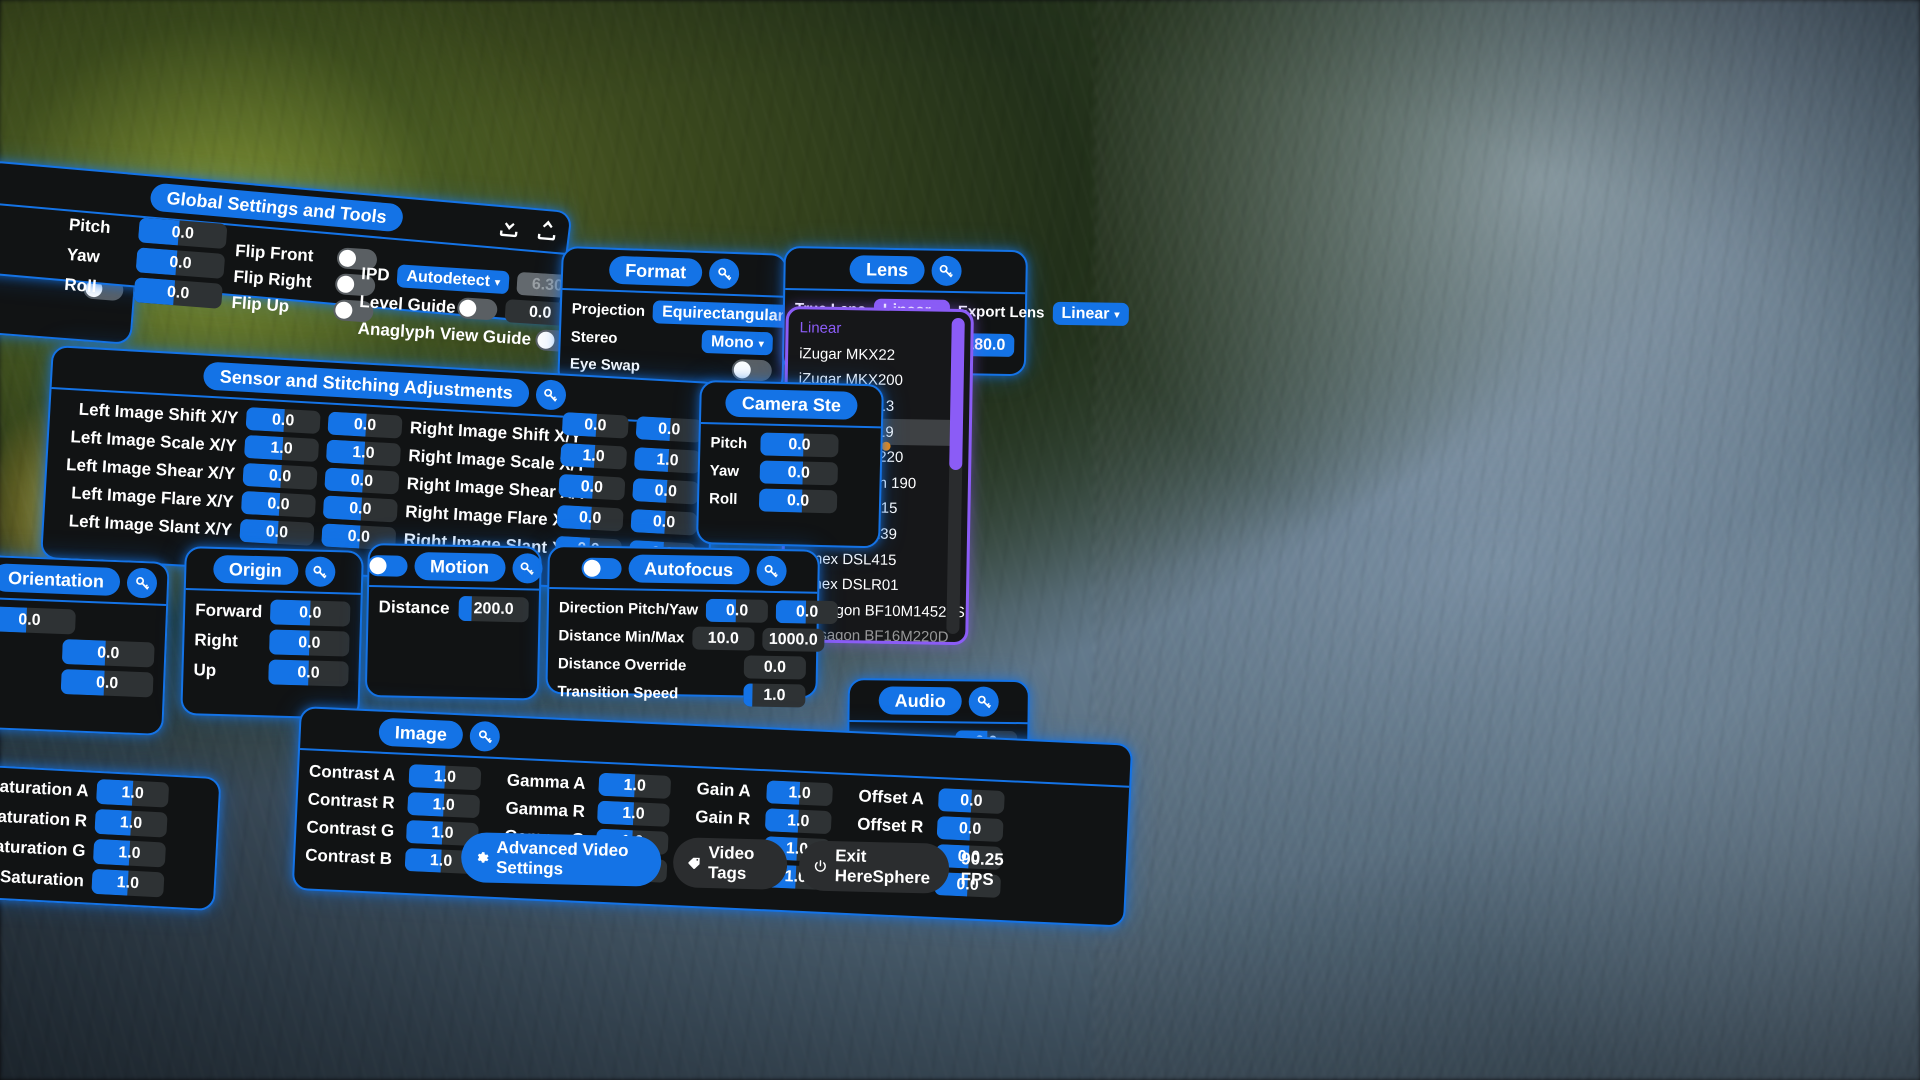 This screenshot has height=1080, width=1920. Describe the element at coordinates (799, 445) in the screenshot. I see `camera-pitch-field: 0.0` at that location.